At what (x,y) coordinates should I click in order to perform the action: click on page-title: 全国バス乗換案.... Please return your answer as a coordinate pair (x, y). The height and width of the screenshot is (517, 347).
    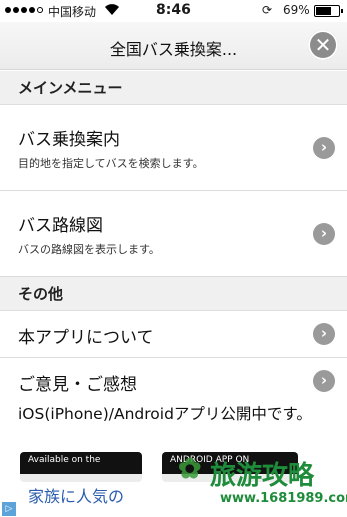
    Looking at the image, I should click on (173, 49).